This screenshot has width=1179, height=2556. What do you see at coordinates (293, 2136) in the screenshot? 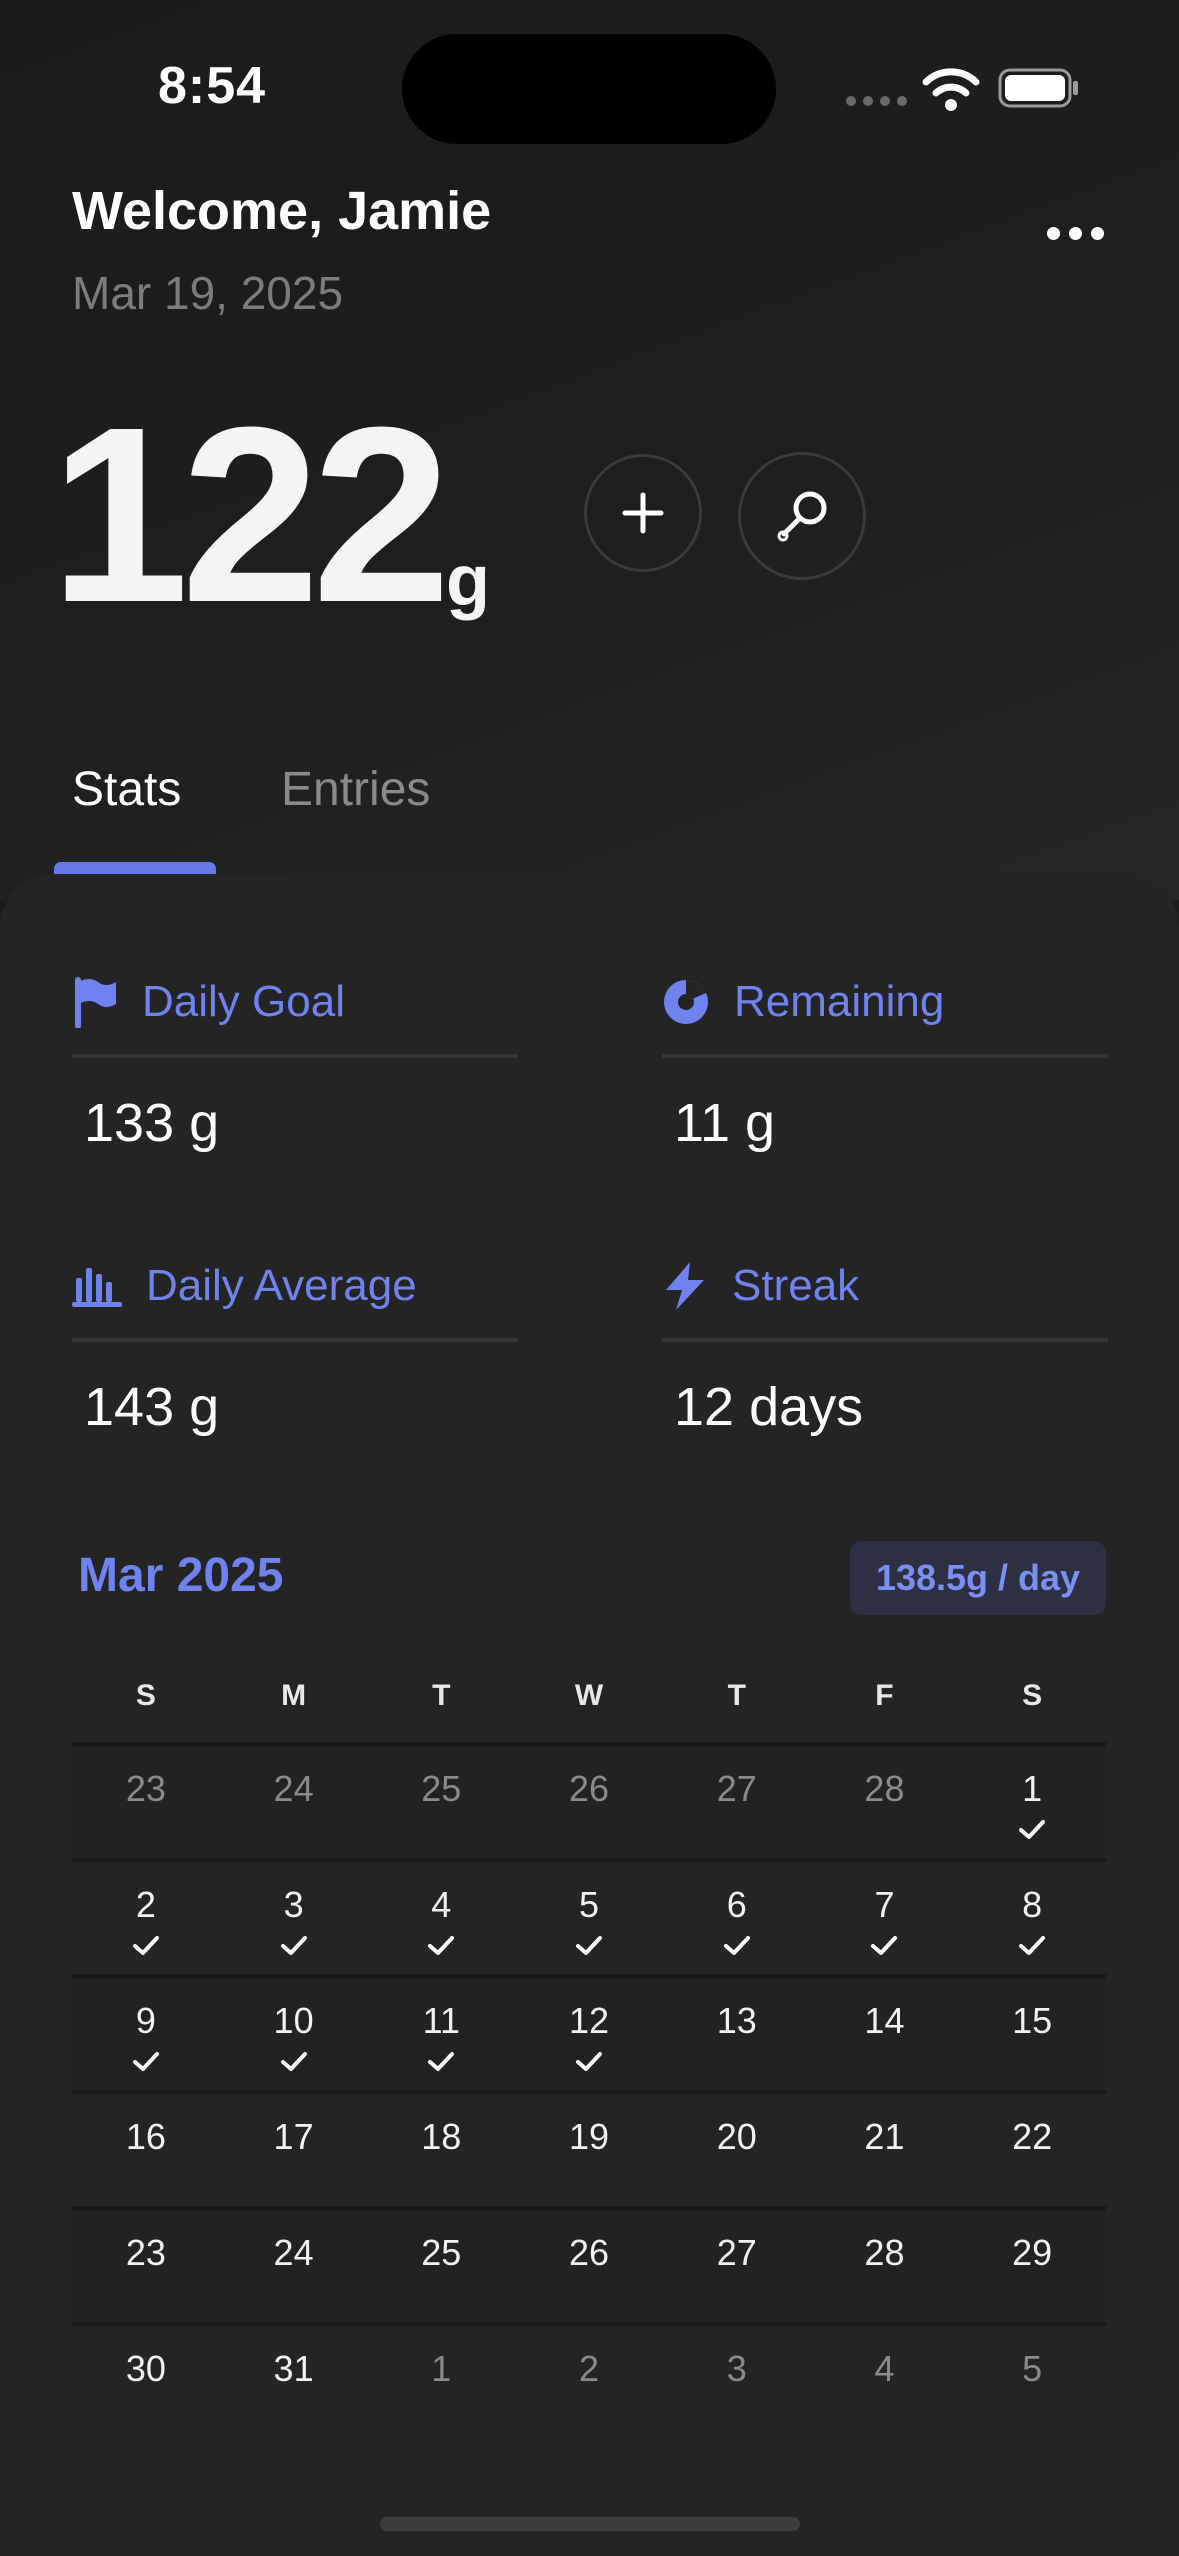
I see `calendar-day-number: 17` at bounding box center [293, 2136].